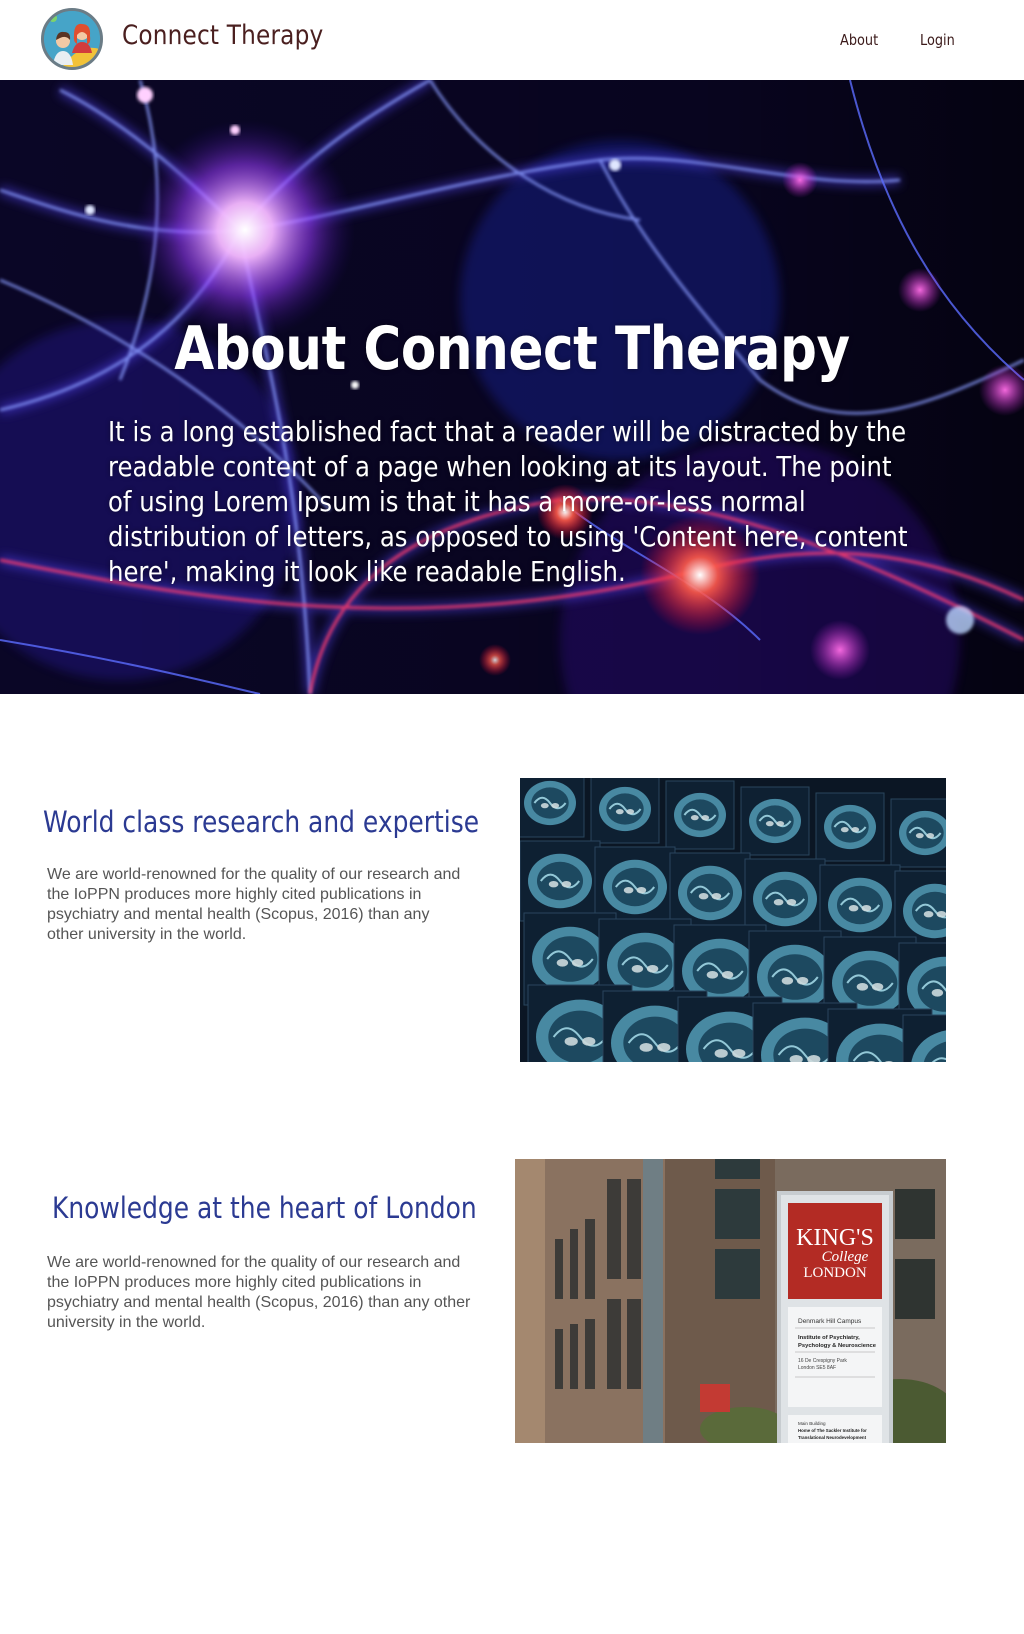 This screenshot has width=1024, height=1634. What do you see at coordinates (845, 1257) in the screenshot?
I see `sign-logo-line2: College` at bounding box center [845, 1257].